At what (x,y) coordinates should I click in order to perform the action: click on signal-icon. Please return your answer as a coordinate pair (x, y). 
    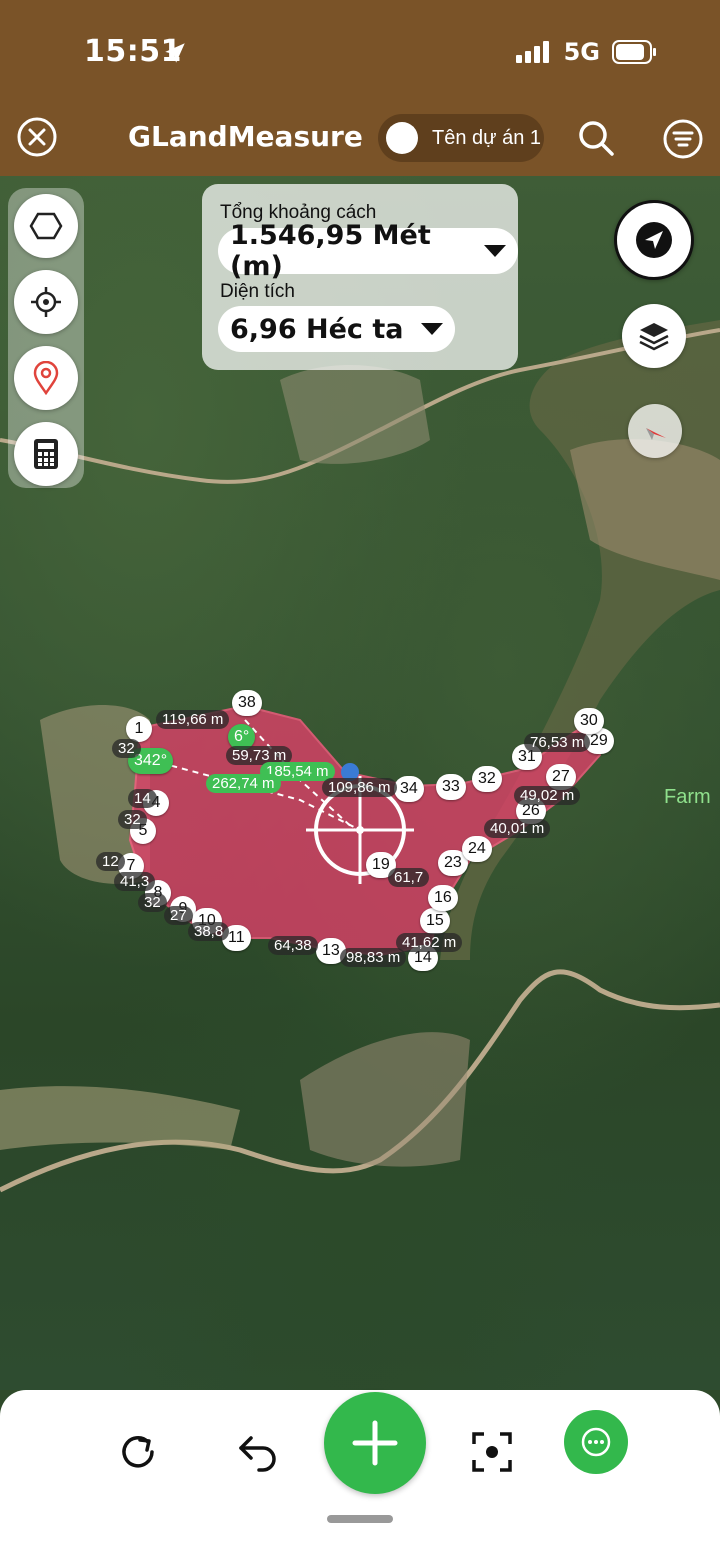
    Looking at the image, I should click on (532, 52).